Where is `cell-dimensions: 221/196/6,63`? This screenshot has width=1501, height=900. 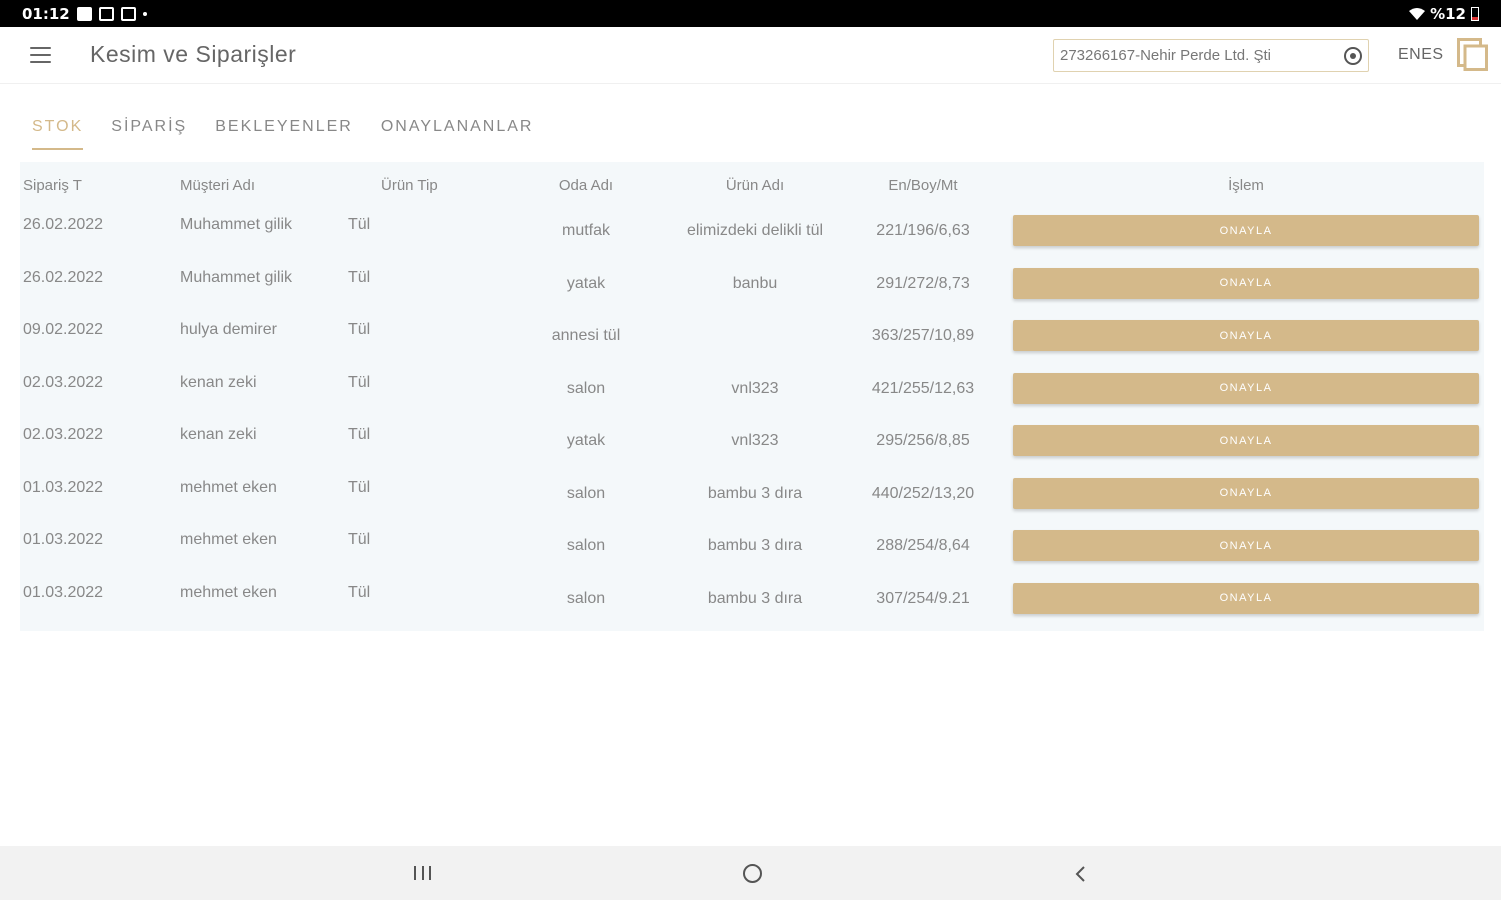 cell-dimensions: 221/196/6,63 is located at coordinates (923, 230).